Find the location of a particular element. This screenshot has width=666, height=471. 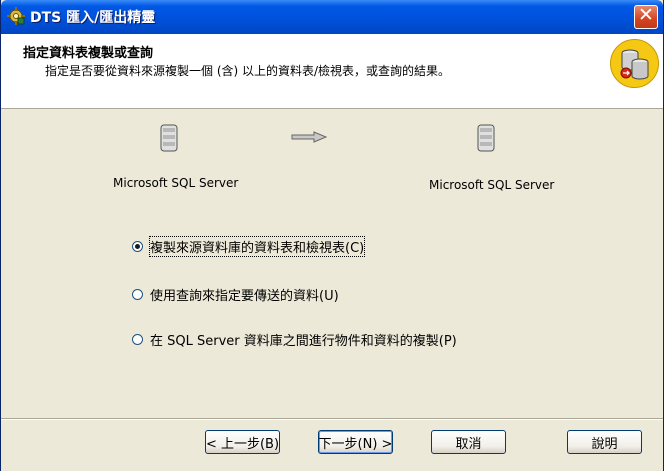

close-icon: ✕ is located at coordinates (646, 15).